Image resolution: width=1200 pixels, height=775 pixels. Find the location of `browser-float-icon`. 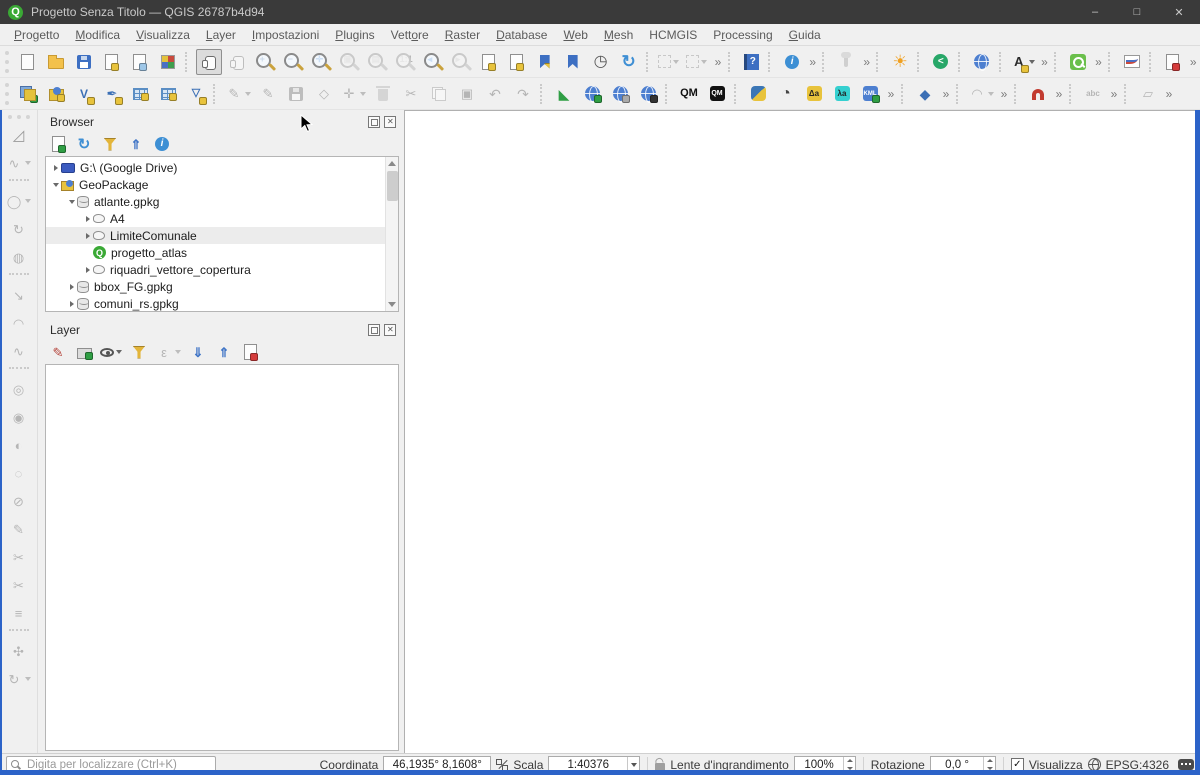

browser-float-icon is located at coordinates (374, 122).